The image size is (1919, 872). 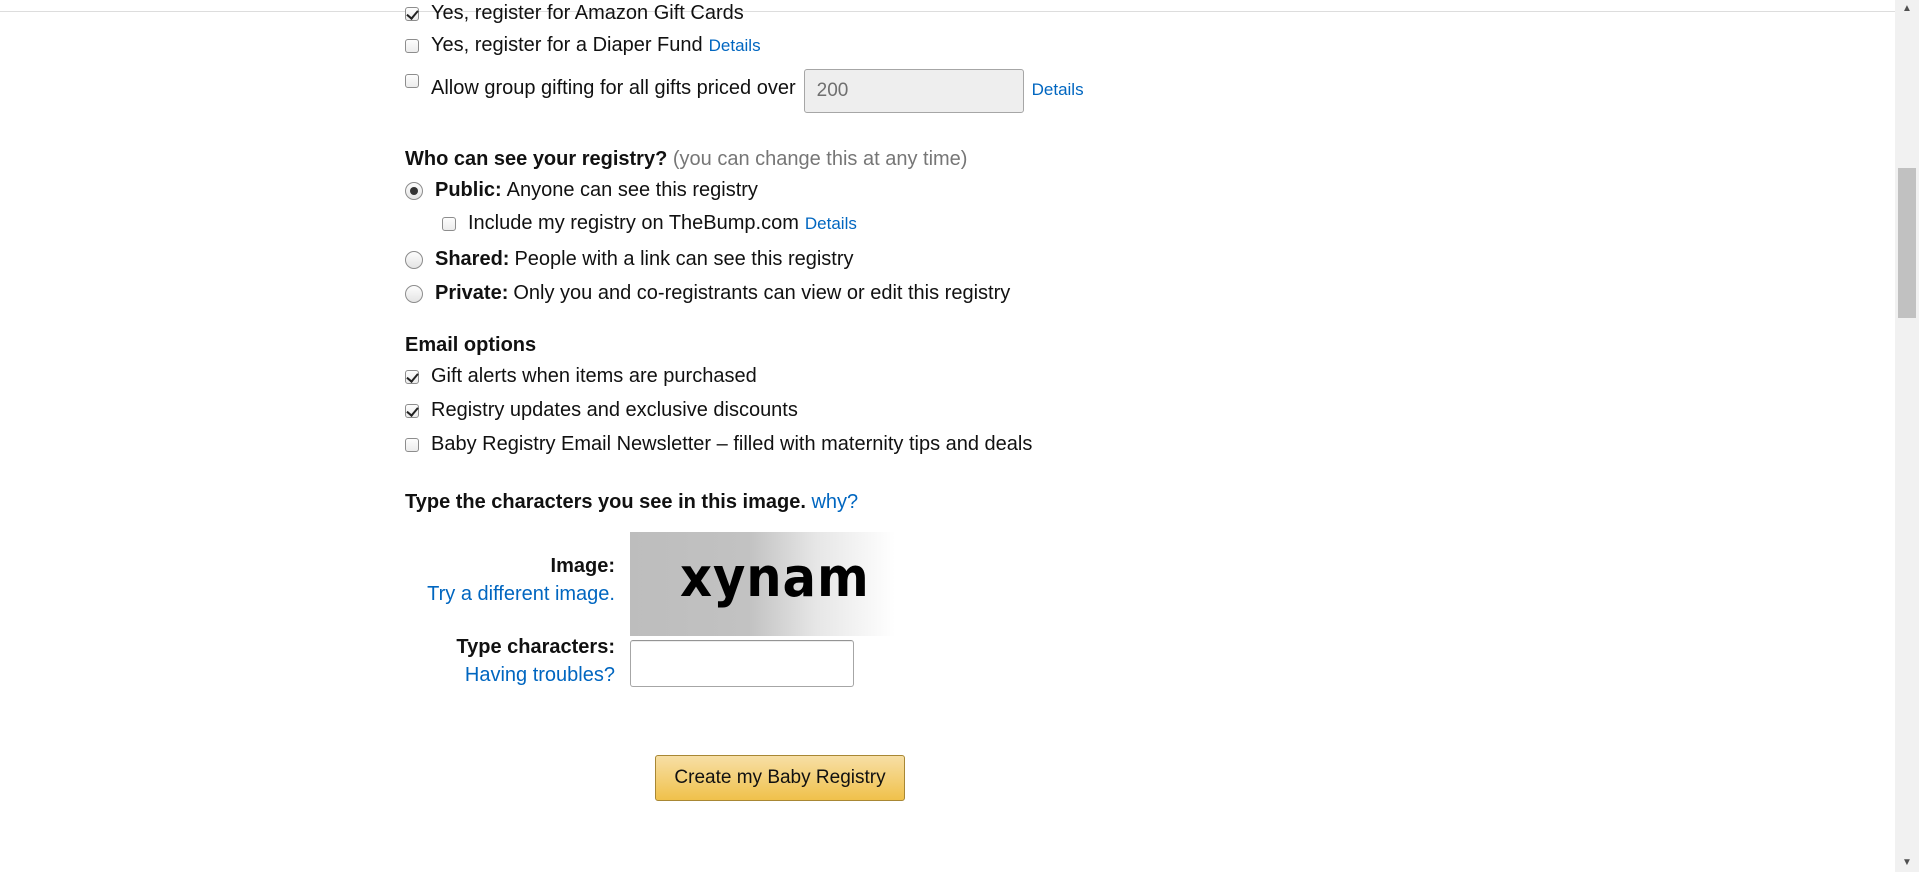 What do you see at coordinates (1907, 243) in the screenshot?
I see `scrollbar-thumb` at bounding box center [1907, 243].